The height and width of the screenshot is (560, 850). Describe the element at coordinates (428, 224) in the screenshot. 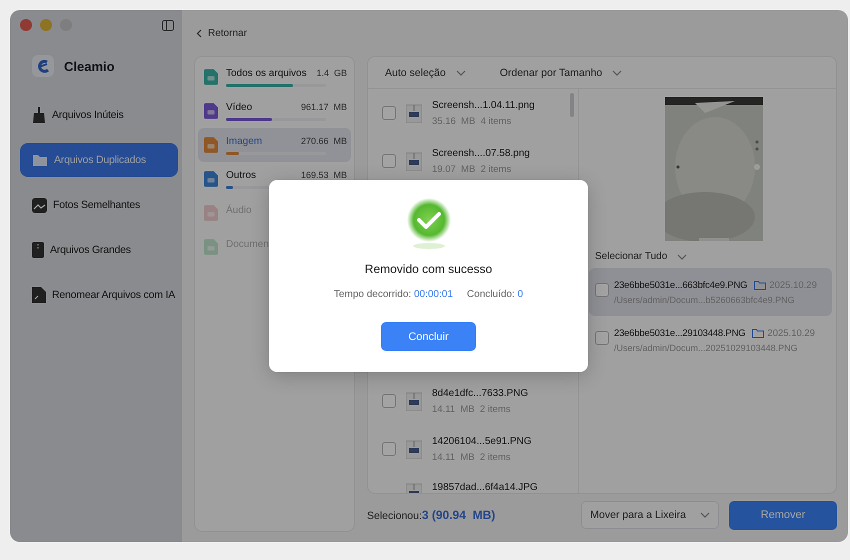

I see `success-check-icon` at that location.